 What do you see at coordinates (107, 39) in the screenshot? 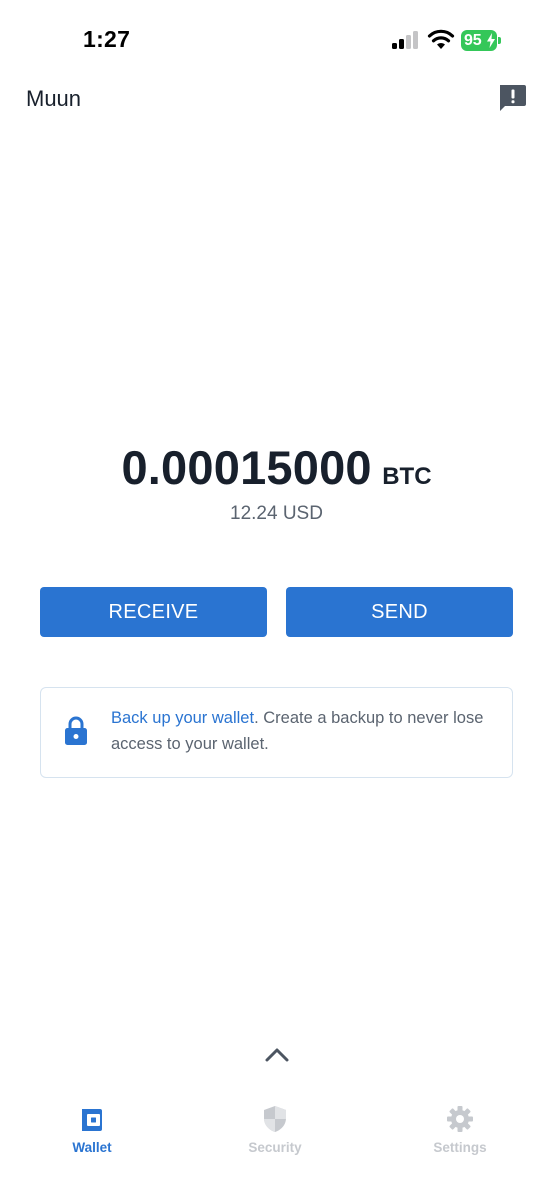
I see `status-time: 1:27` at bounding box center [107, 39].